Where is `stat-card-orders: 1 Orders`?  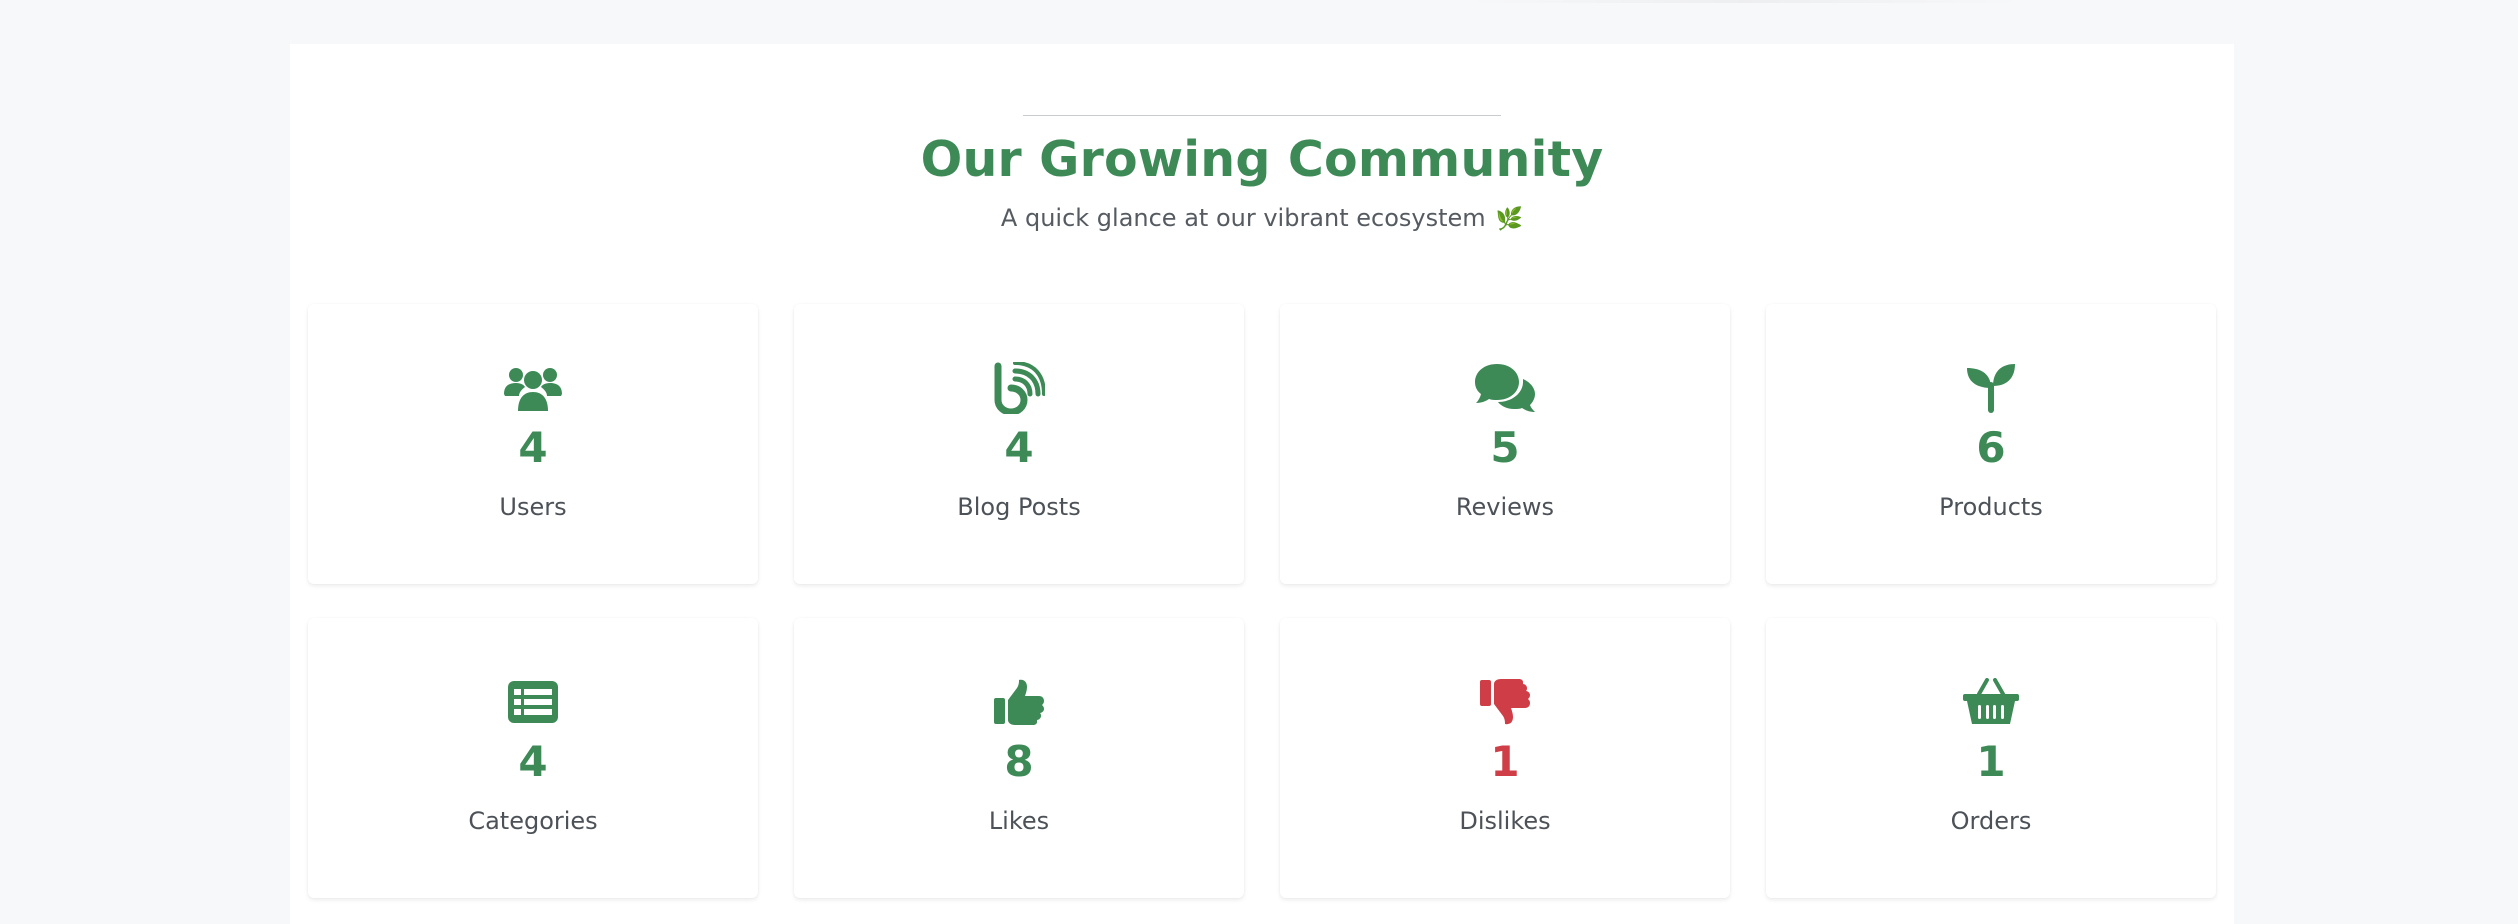
stat-card-orders: 1 Orders is located at coordinates (1991, 758).